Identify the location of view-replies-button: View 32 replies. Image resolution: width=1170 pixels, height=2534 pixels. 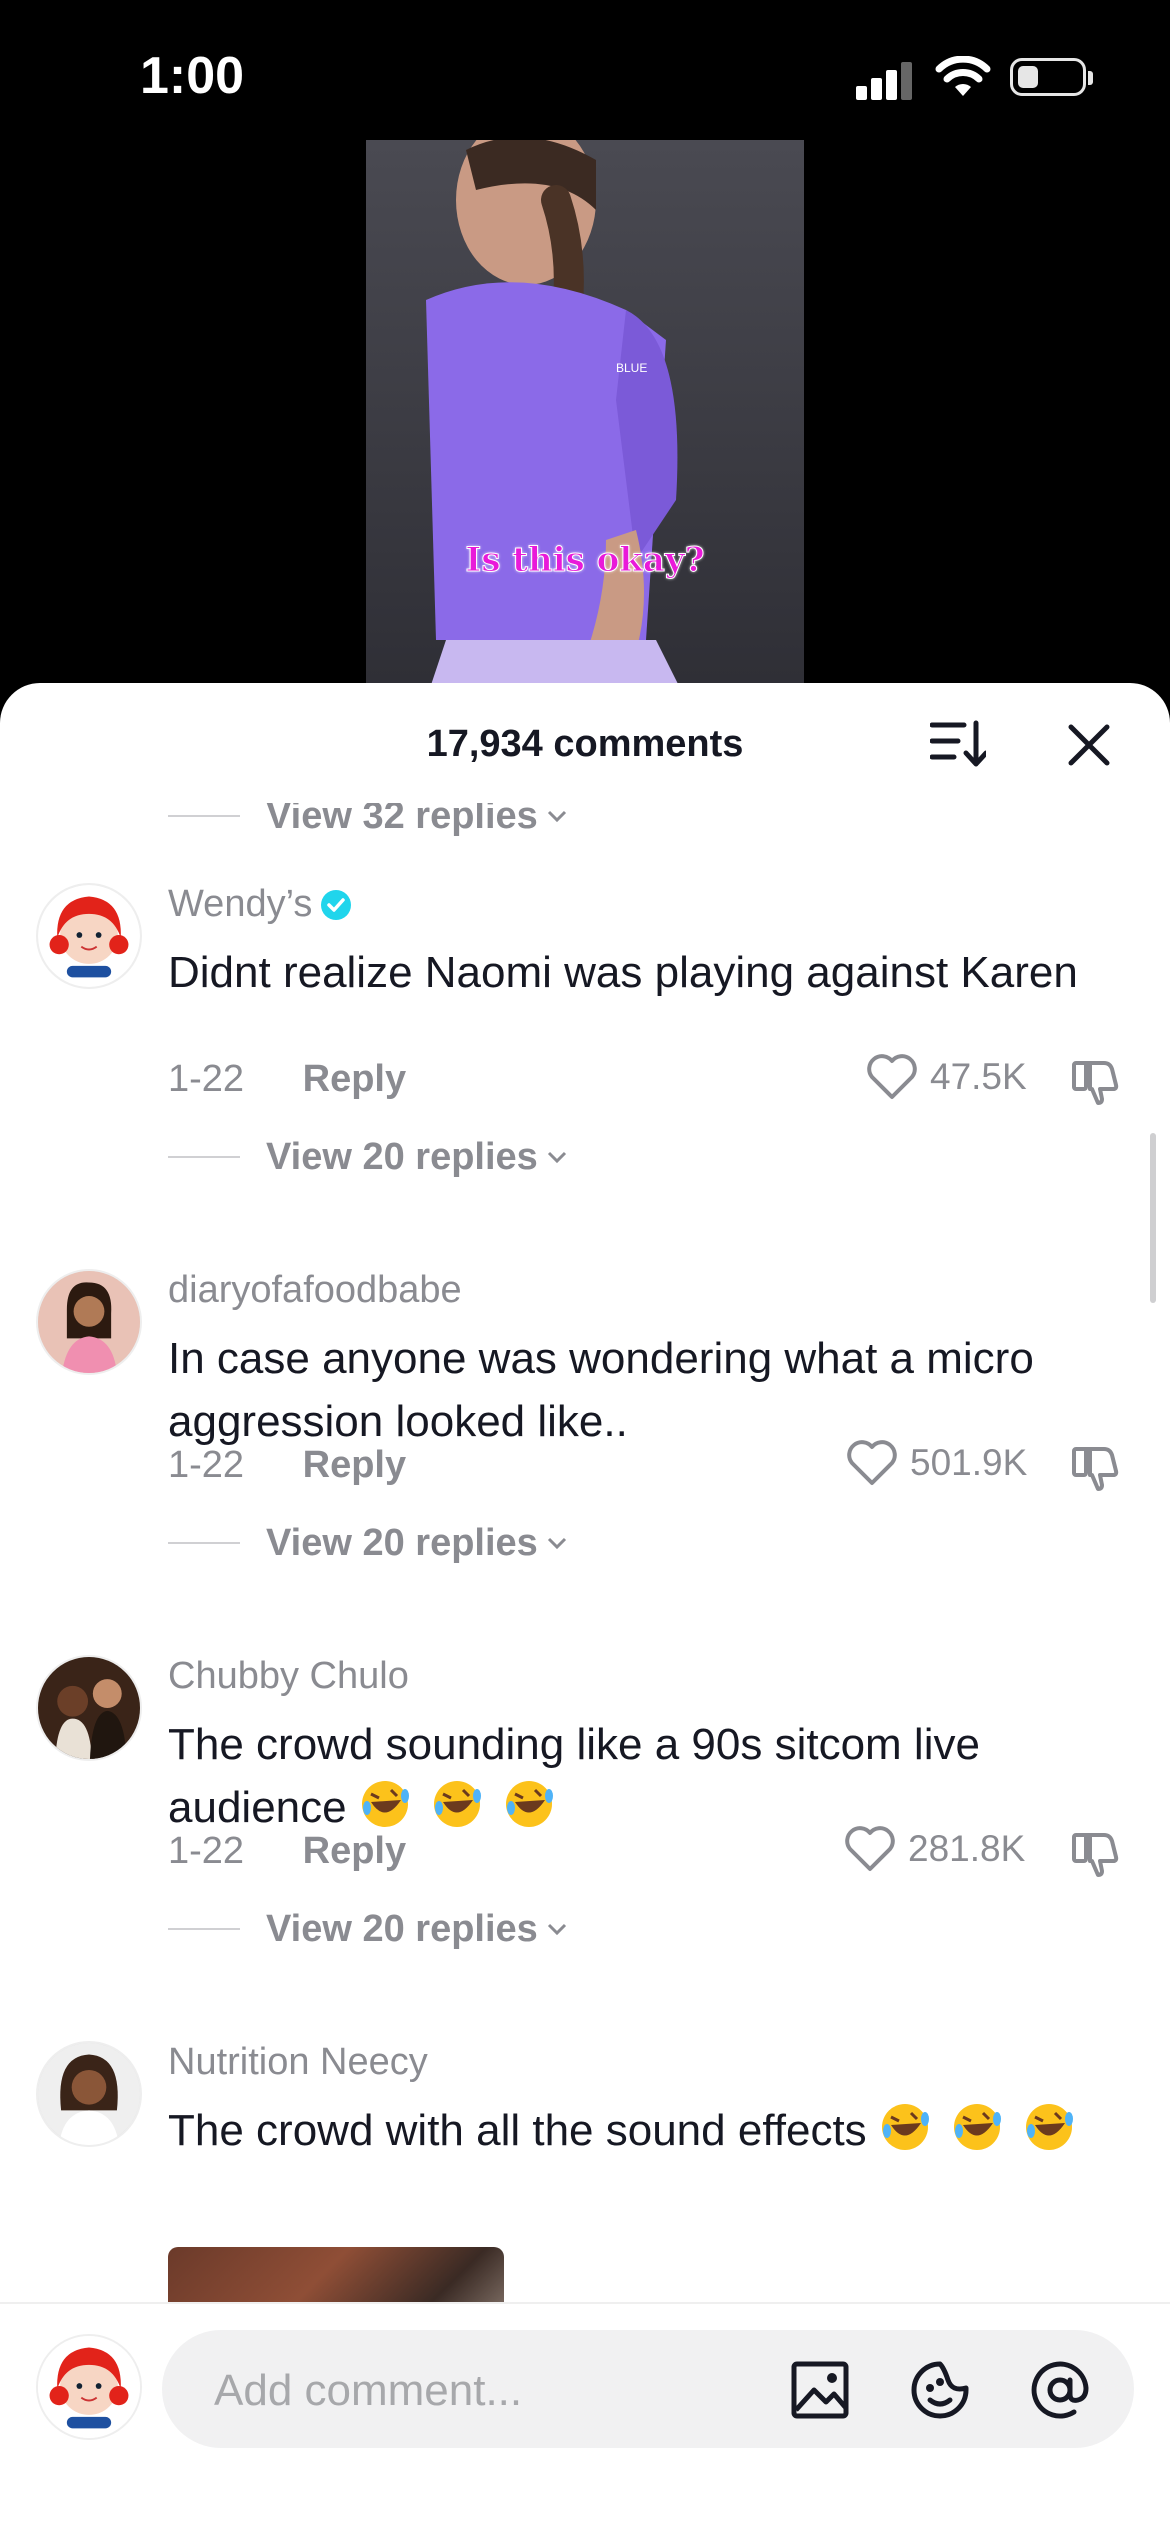
(368, 822).